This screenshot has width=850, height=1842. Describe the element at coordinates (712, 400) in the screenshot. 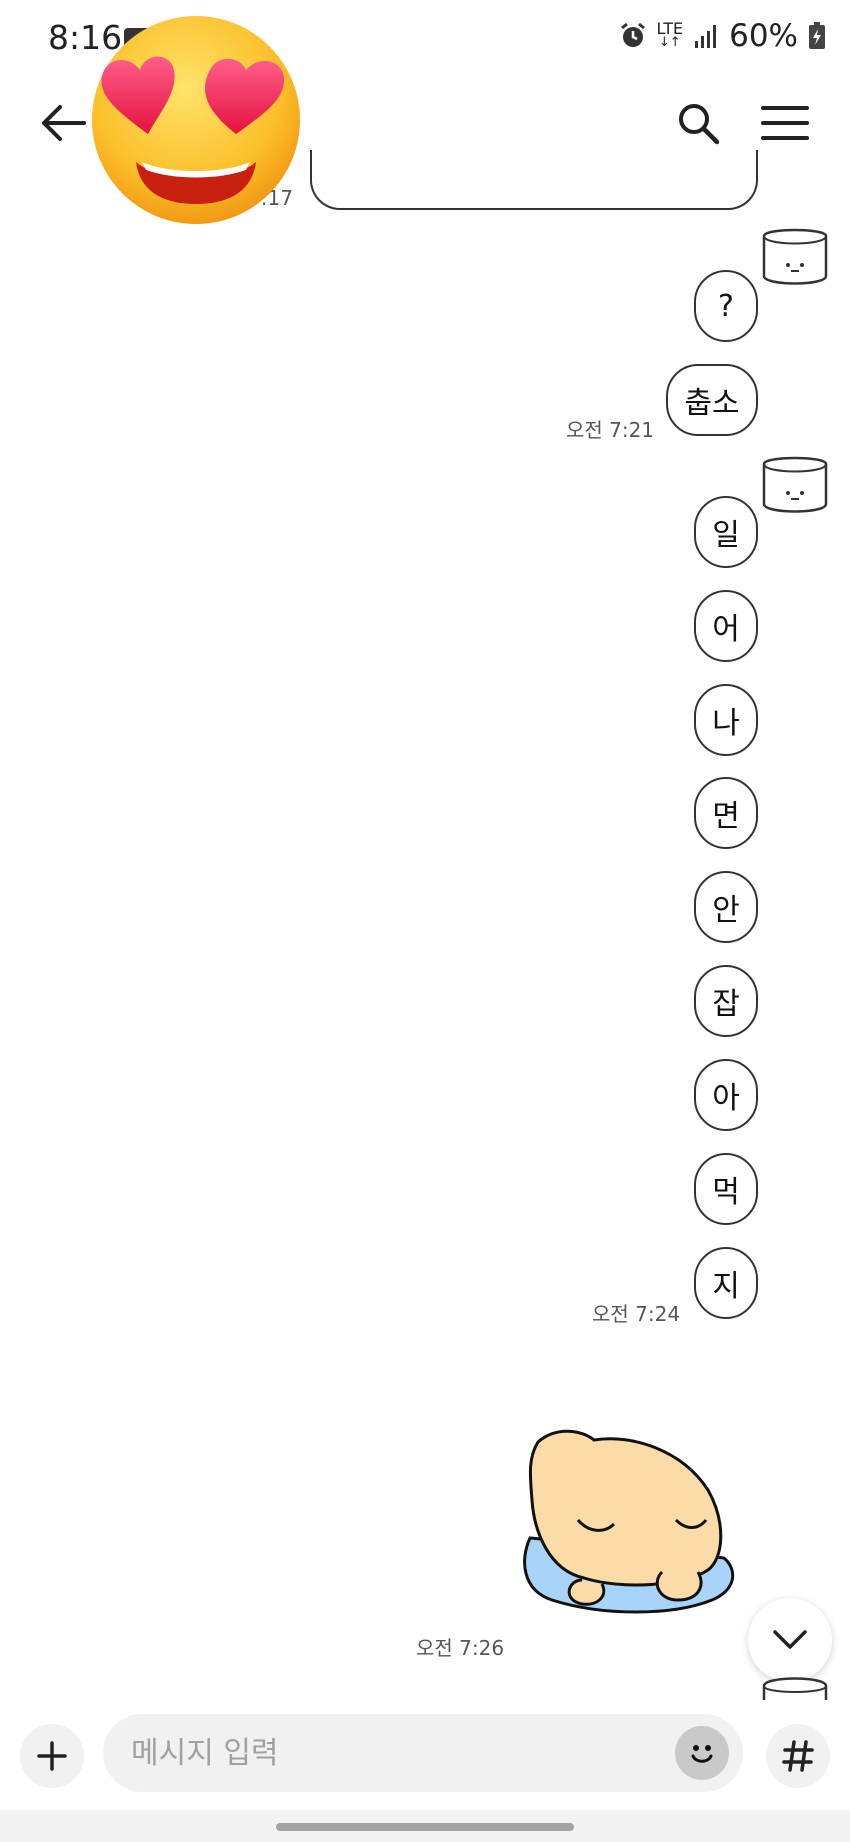

I see `message-bubble: 춥소` at that location.